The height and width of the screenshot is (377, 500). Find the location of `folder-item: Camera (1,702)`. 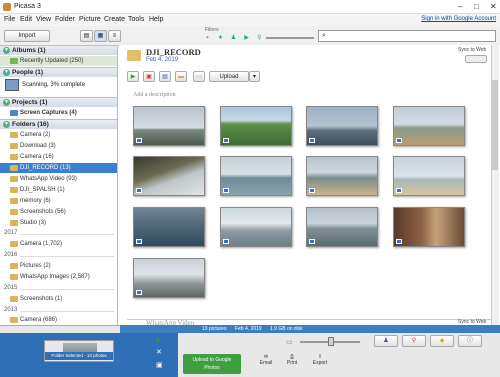

folder-item: Camera (1,702) is located at coordinates (58, 244).